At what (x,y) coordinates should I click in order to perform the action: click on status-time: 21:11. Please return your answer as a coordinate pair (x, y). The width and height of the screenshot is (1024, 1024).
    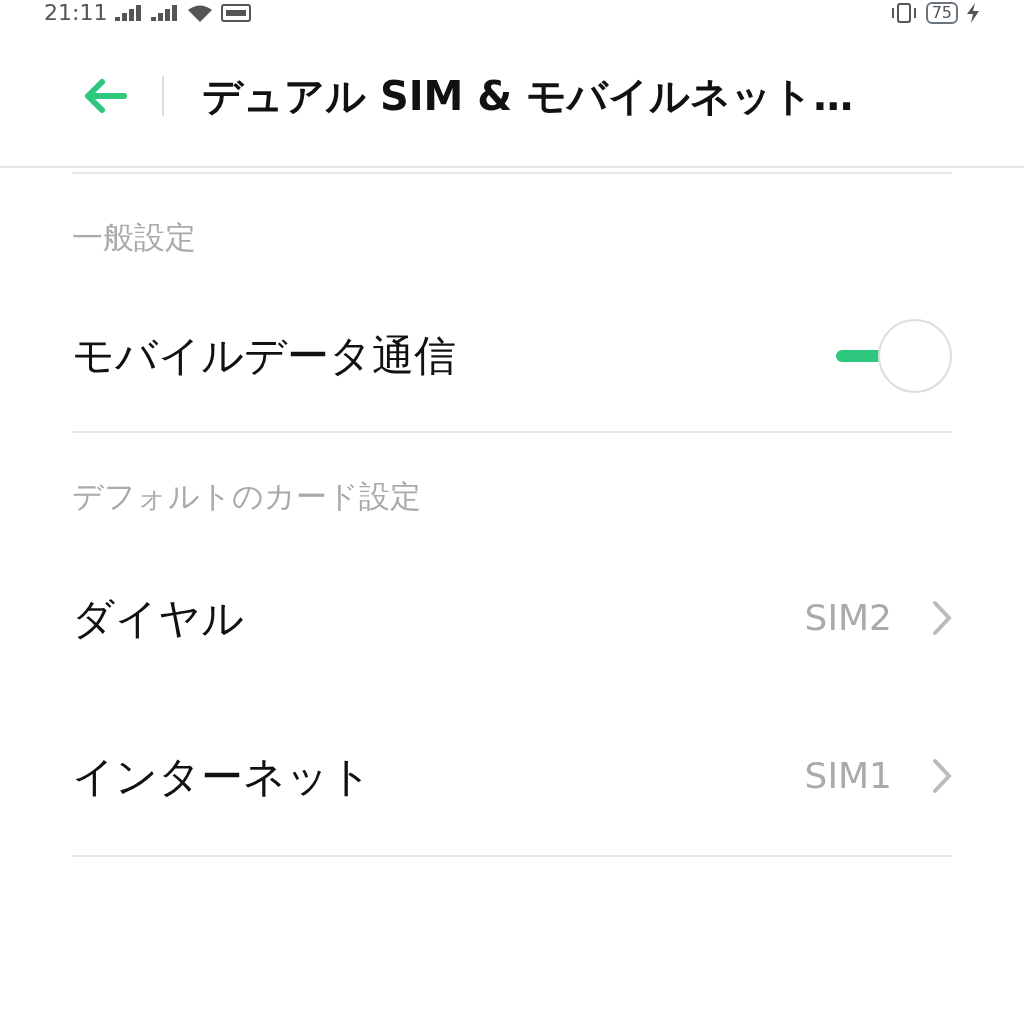
    Looking at the image, I should click on (76, 13).